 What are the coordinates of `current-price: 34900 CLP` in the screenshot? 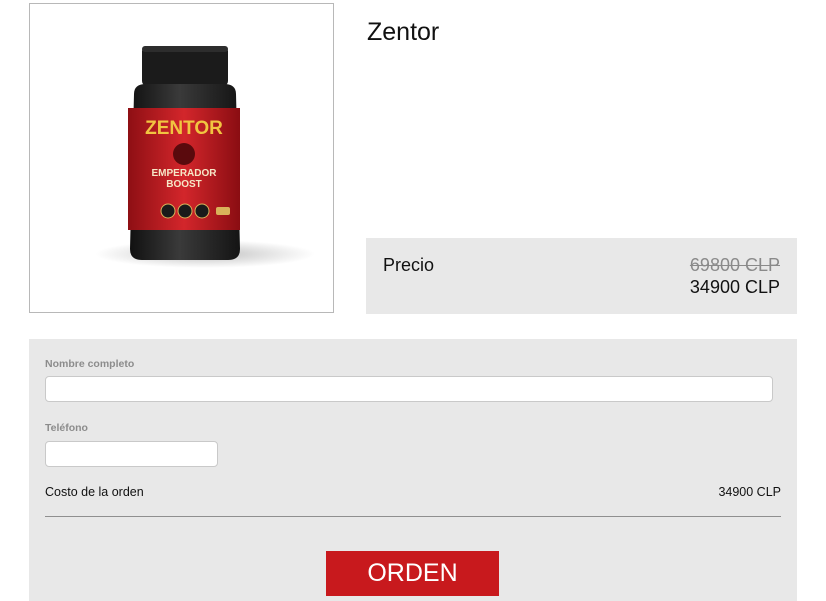 It's located at (734, 287).